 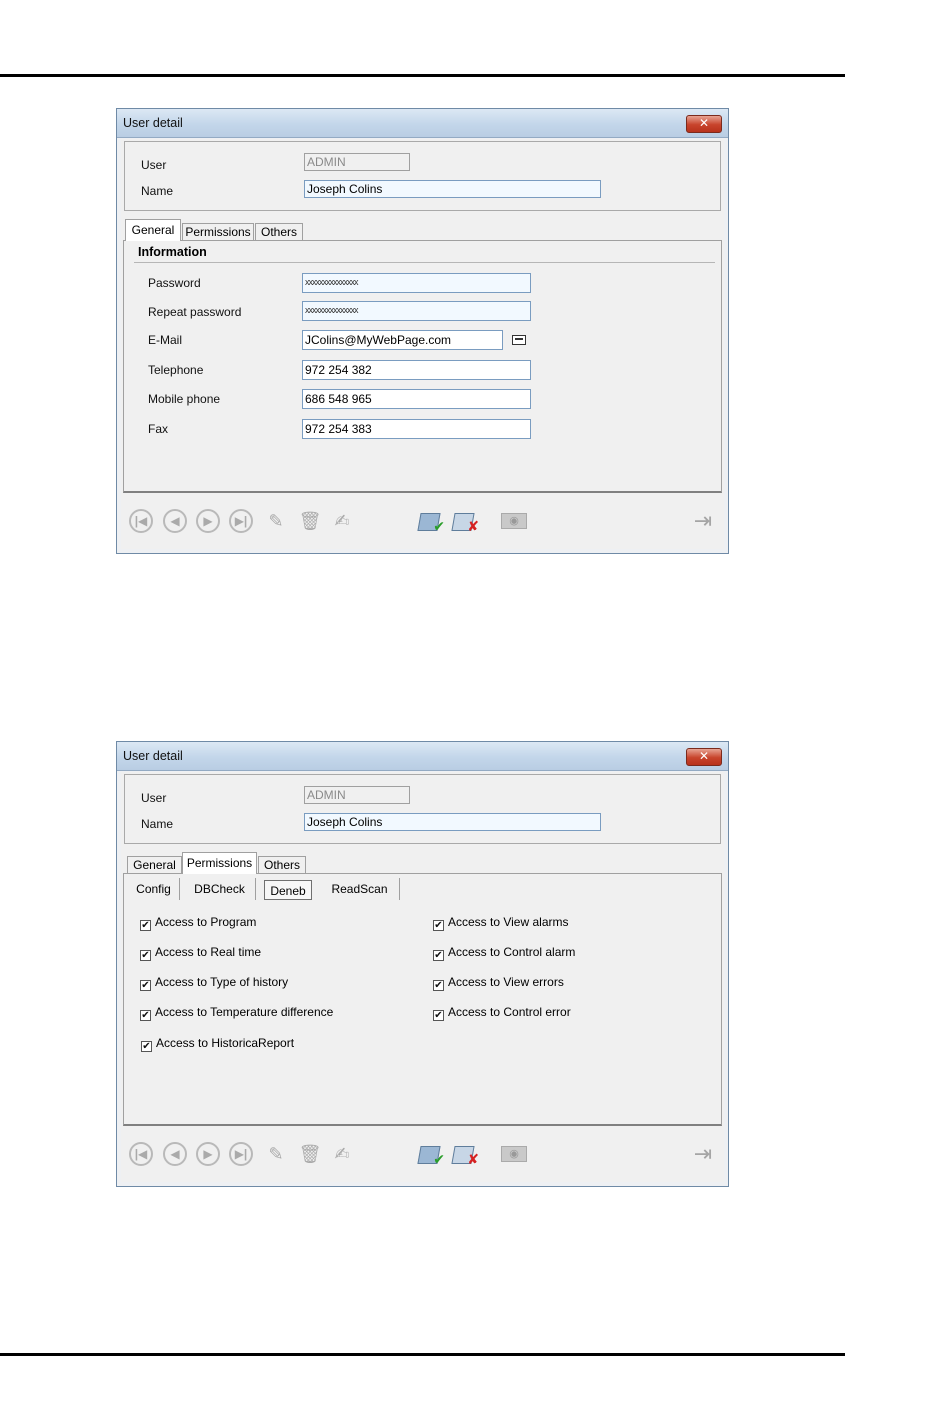 I want to click on checkbox-access-type-history: ✔ Access to Type of history, so click(x=214, y=983).